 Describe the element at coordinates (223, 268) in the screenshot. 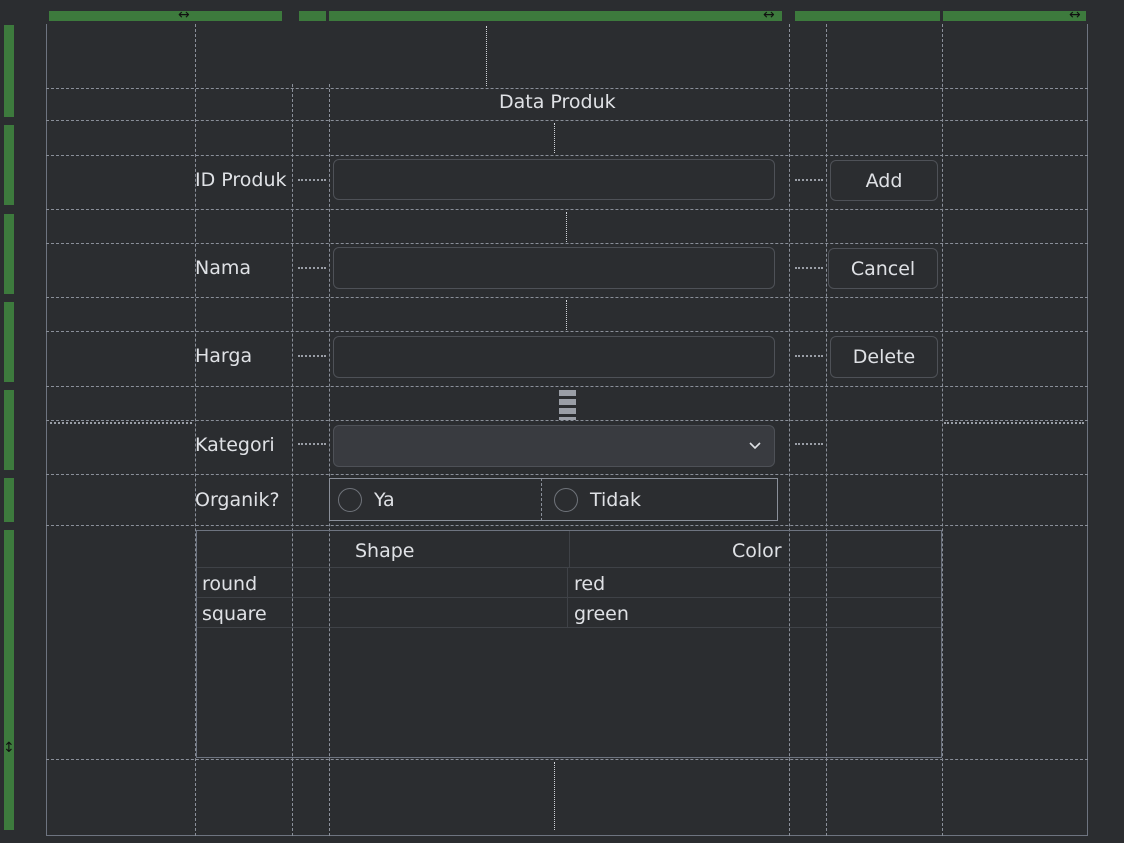

I see `nama-label: Nama` at that location.